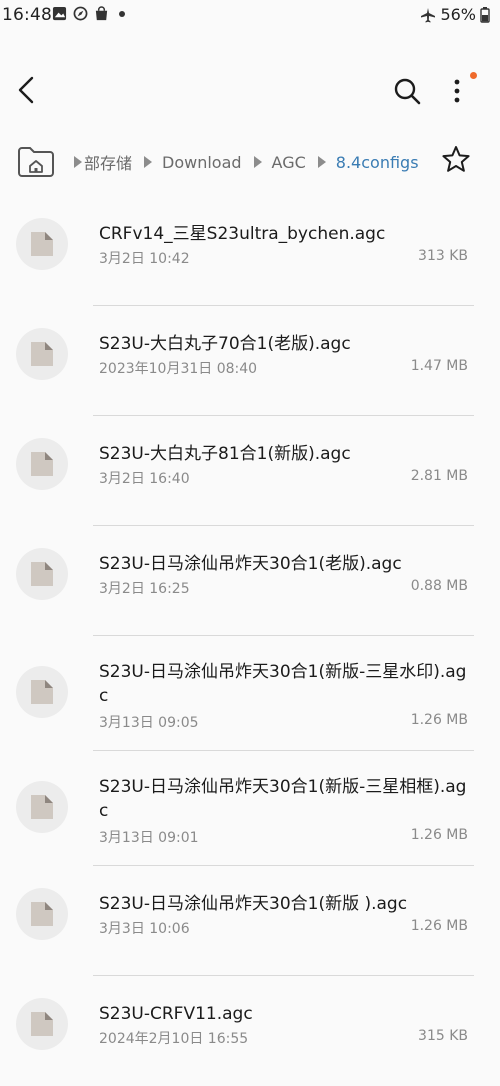  What do you see at coordinates (250, 1031) in the screenshot?
I see `list-item: S23U-CRFV11.agc 2024年2月10日 16:55 315 KB` at bounding box center [250, 1031].